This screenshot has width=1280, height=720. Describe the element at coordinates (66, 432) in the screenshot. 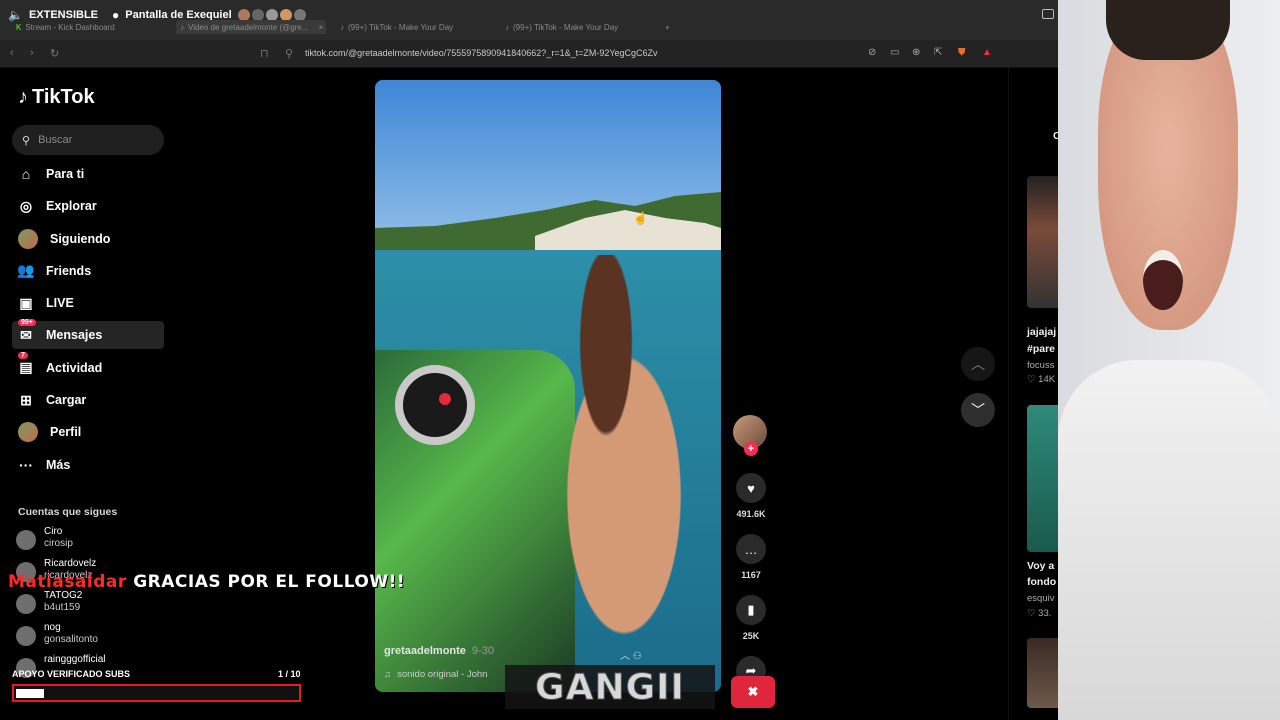

I see `sidebar-item-label: Perfil` at that location.